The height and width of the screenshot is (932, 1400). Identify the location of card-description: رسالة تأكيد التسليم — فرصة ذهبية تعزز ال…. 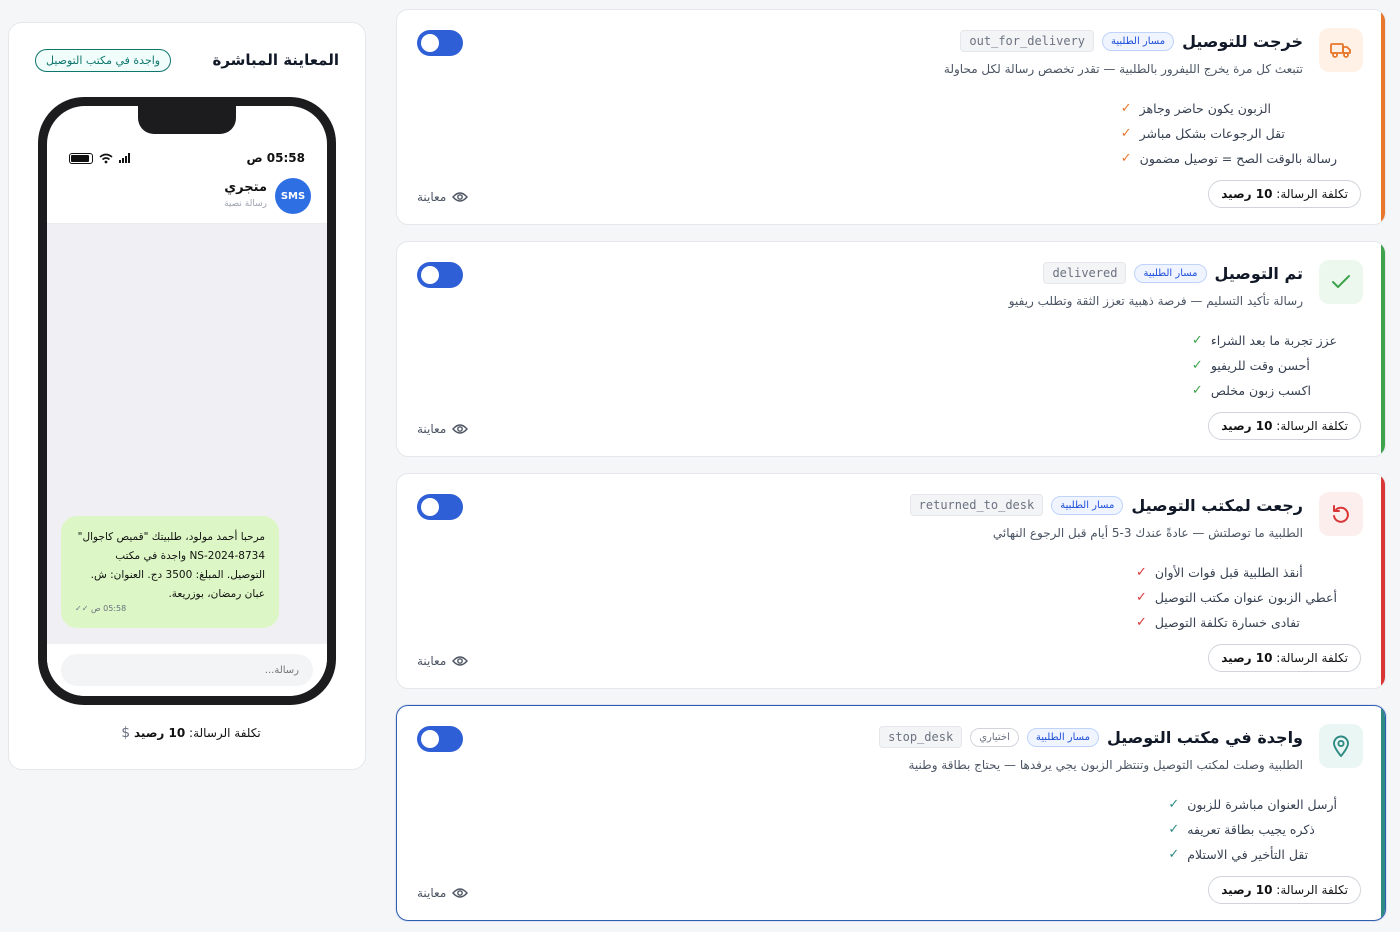
(1155, 301).